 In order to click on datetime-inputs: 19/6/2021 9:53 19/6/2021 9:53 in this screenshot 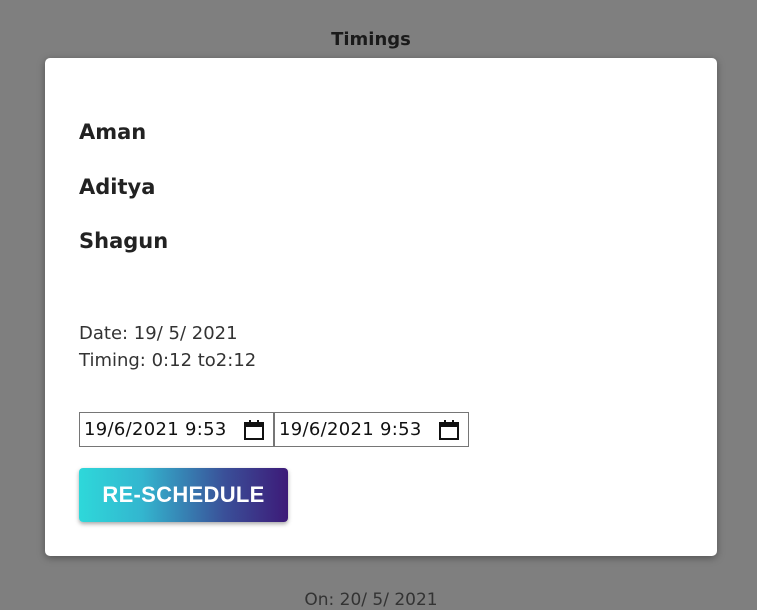, I will do `click(274, 429)`.